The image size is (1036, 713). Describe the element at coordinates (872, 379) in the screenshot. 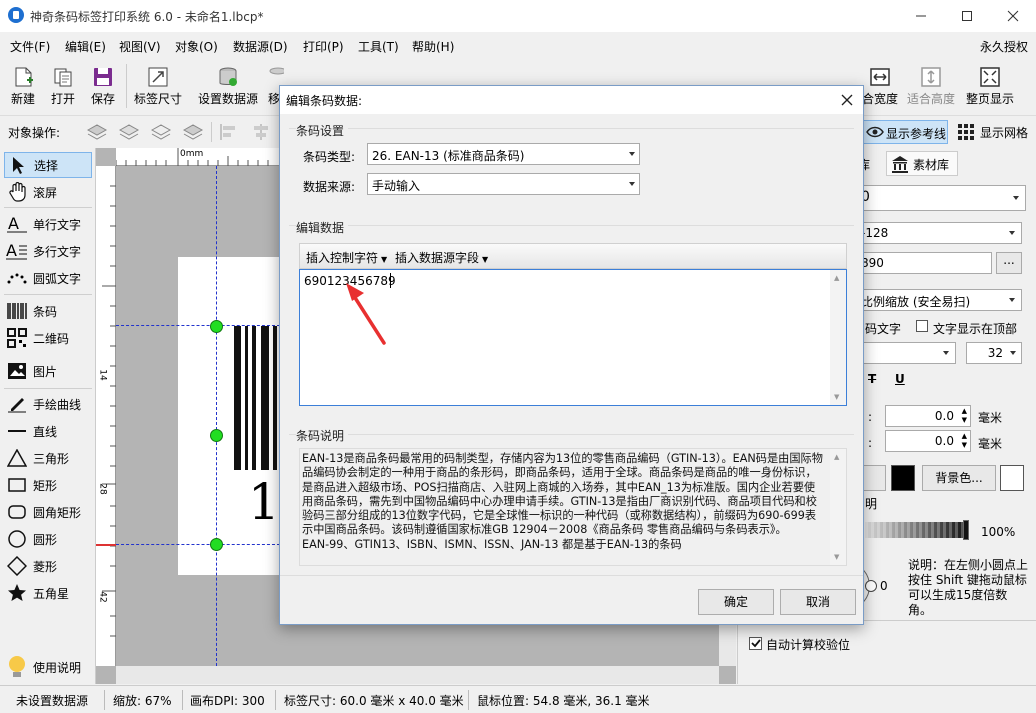

I see `strikethrough-button: T` at that location.